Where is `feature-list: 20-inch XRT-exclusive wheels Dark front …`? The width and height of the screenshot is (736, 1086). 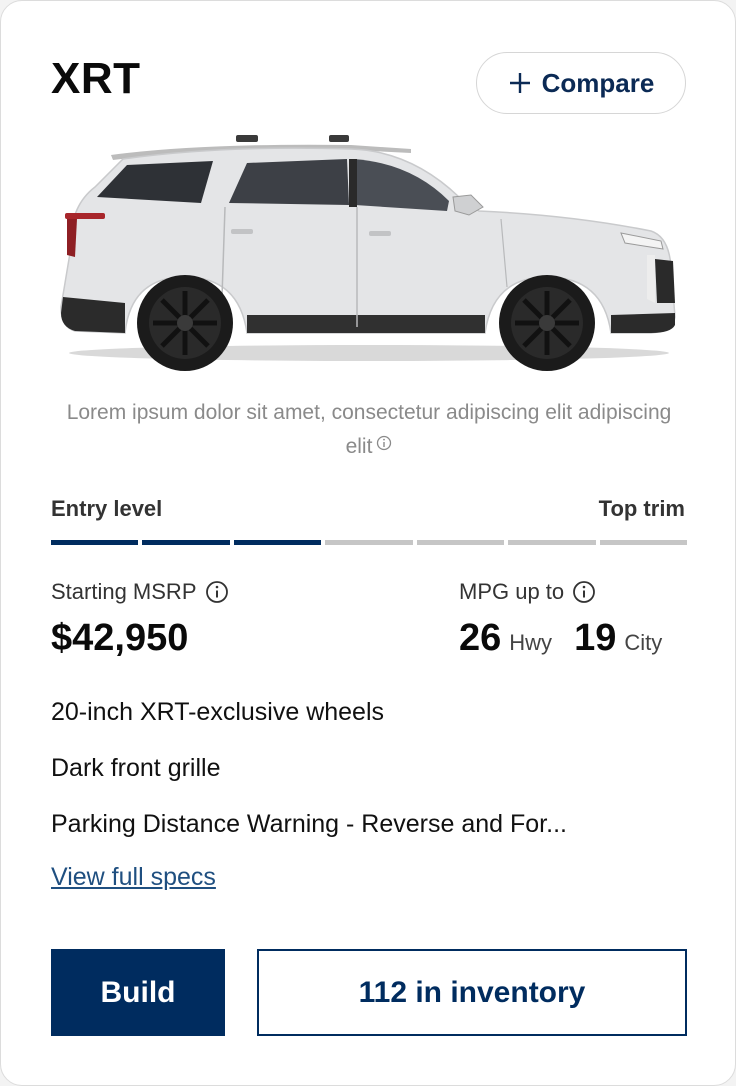 feature-list: 20-inch XRT-exclusive wheels Dark front … is located at coordinates (369, 778).